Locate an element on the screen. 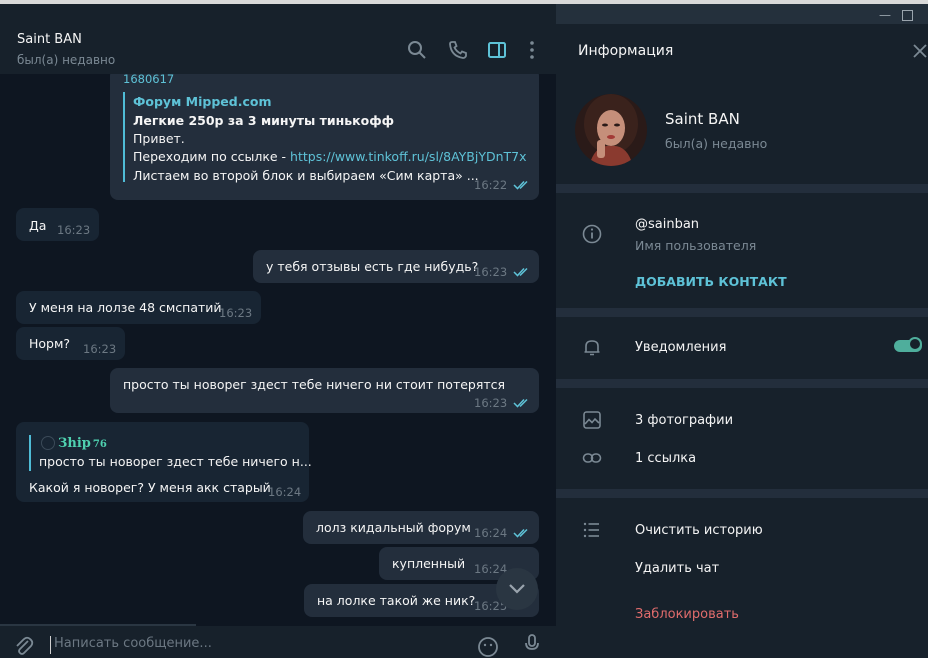 The height and width of the screenshot is (658, 928). message-text: у тебя отзывы есть где нибудь? is located at coordinates (372, 266).